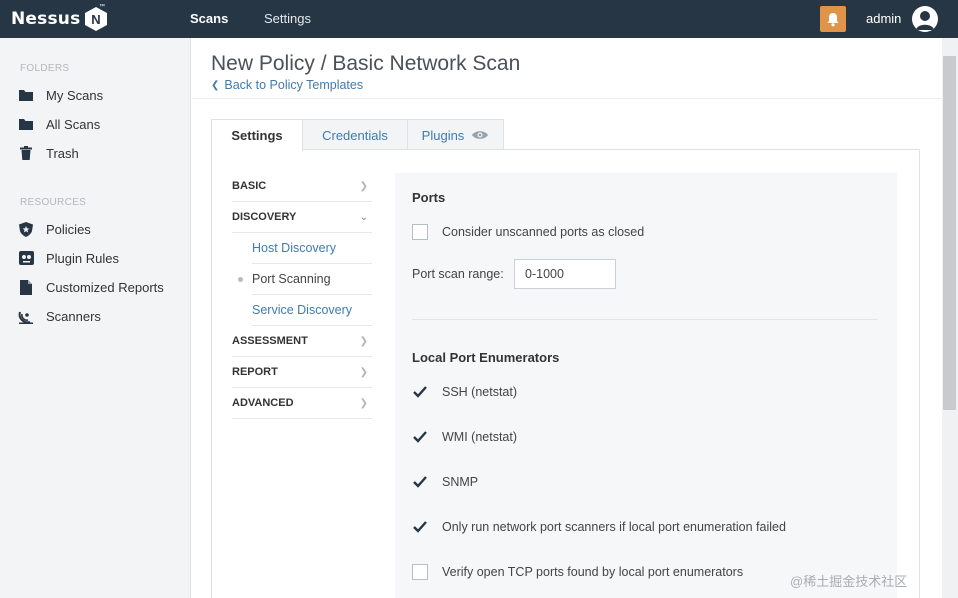  Describe the element at coordinates (46, 19) in the screenshot. I see `brand-name: Nessus` at that location.